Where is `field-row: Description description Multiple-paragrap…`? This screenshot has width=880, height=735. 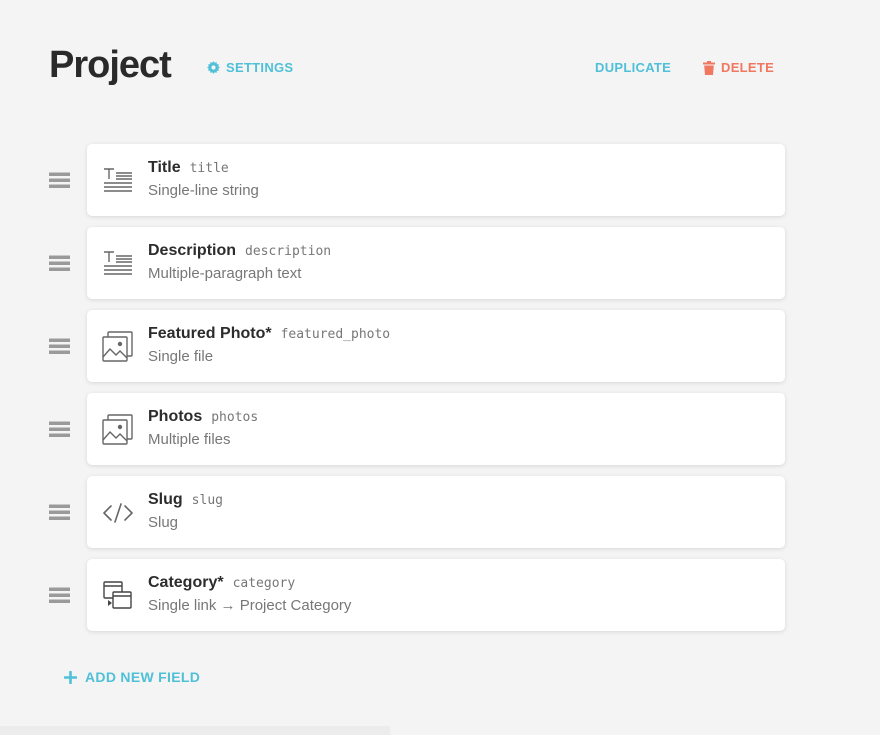 field-row: Description description Multiple-paragrap… is located at coordinates (419, 263).